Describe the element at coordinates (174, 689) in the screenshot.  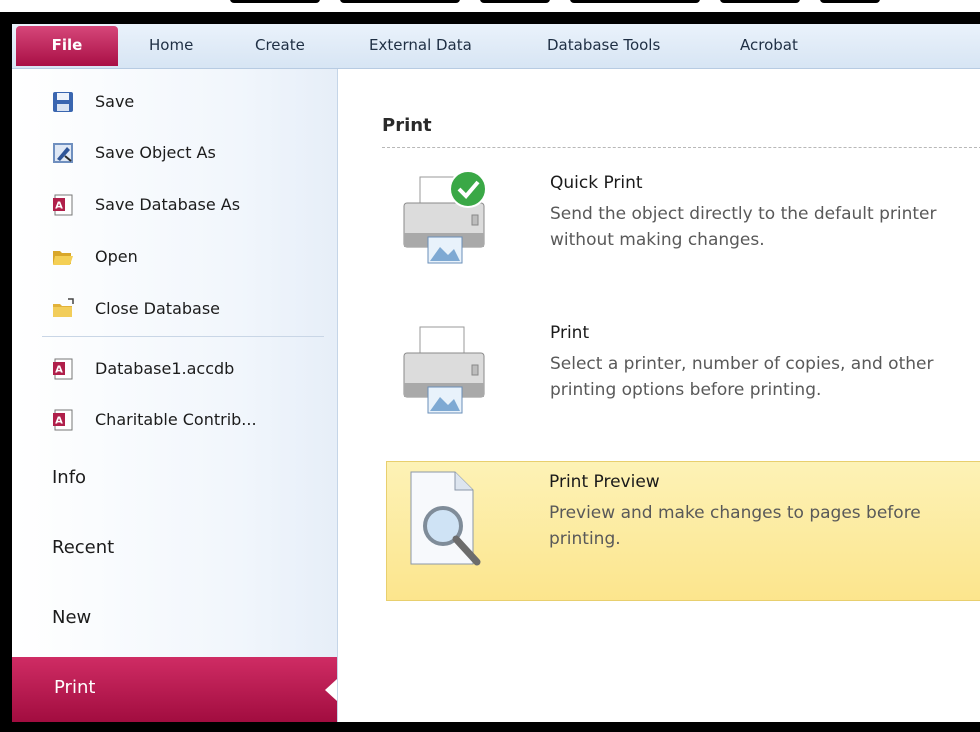
I see `nav-print: Print` at that location.